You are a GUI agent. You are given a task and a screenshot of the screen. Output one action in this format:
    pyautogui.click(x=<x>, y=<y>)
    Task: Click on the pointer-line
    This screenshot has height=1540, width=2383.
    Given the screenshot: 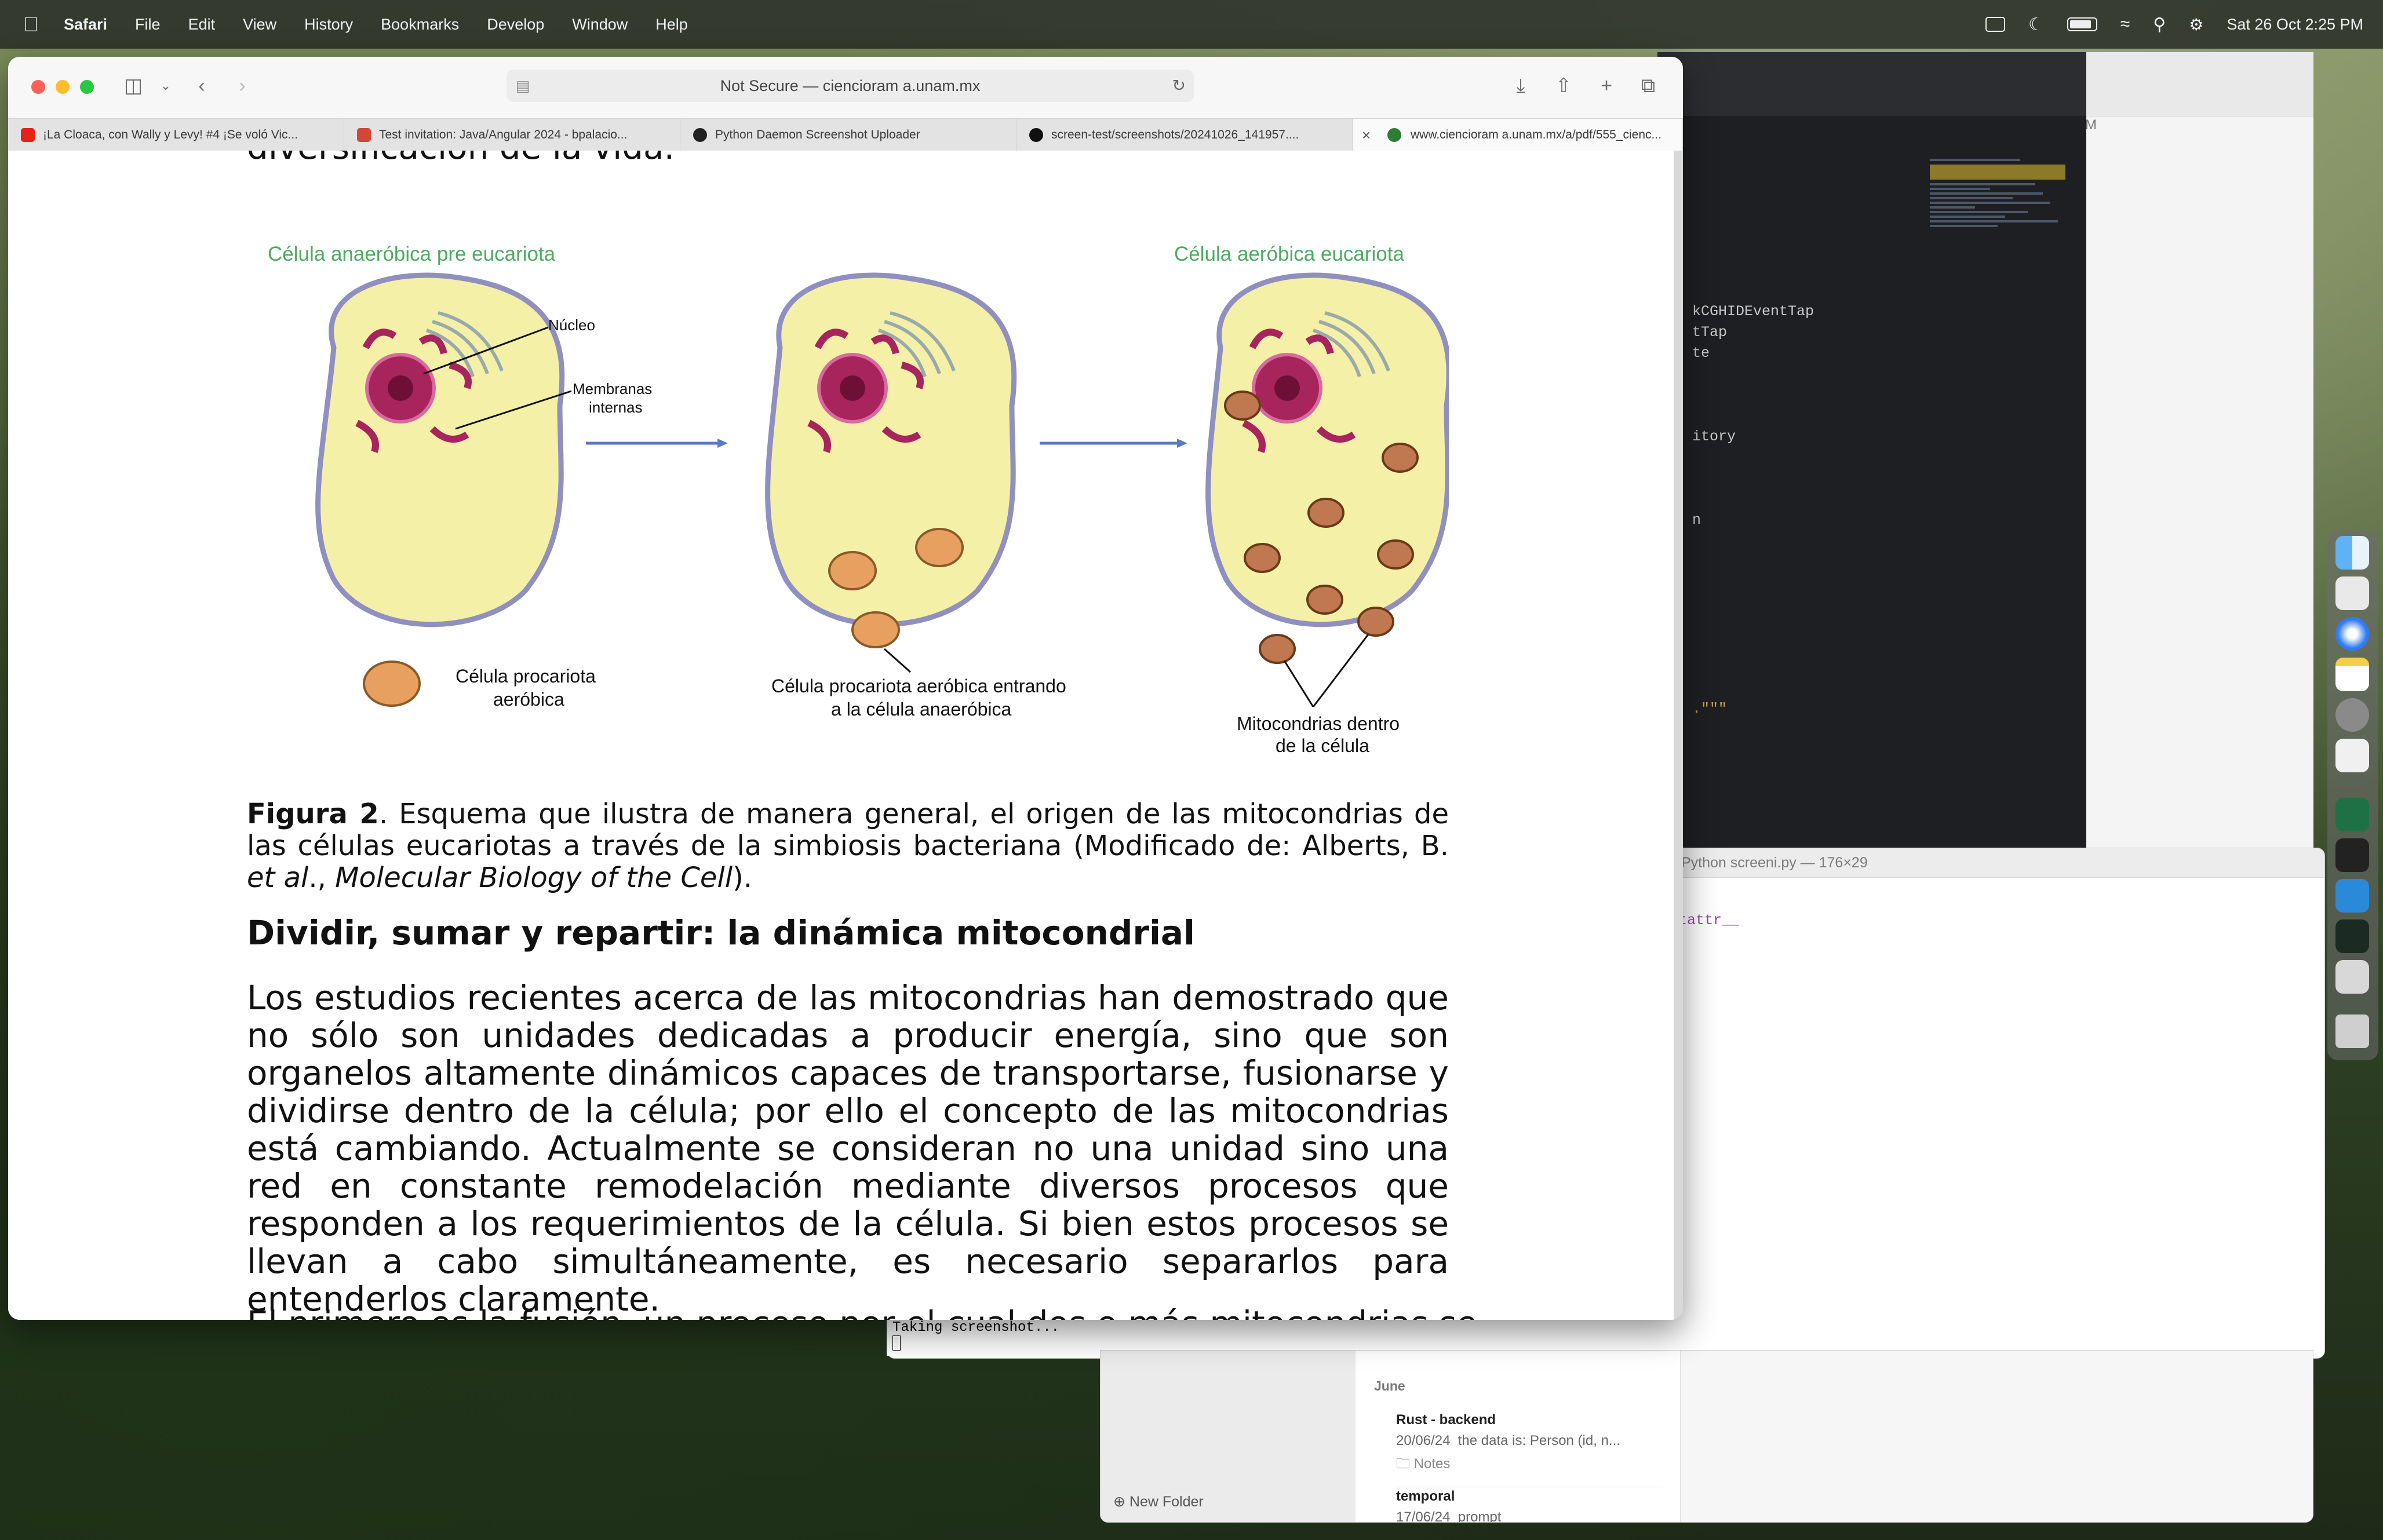 What is the action you would take?
    pyautogui.click(x=898, y=661)
    